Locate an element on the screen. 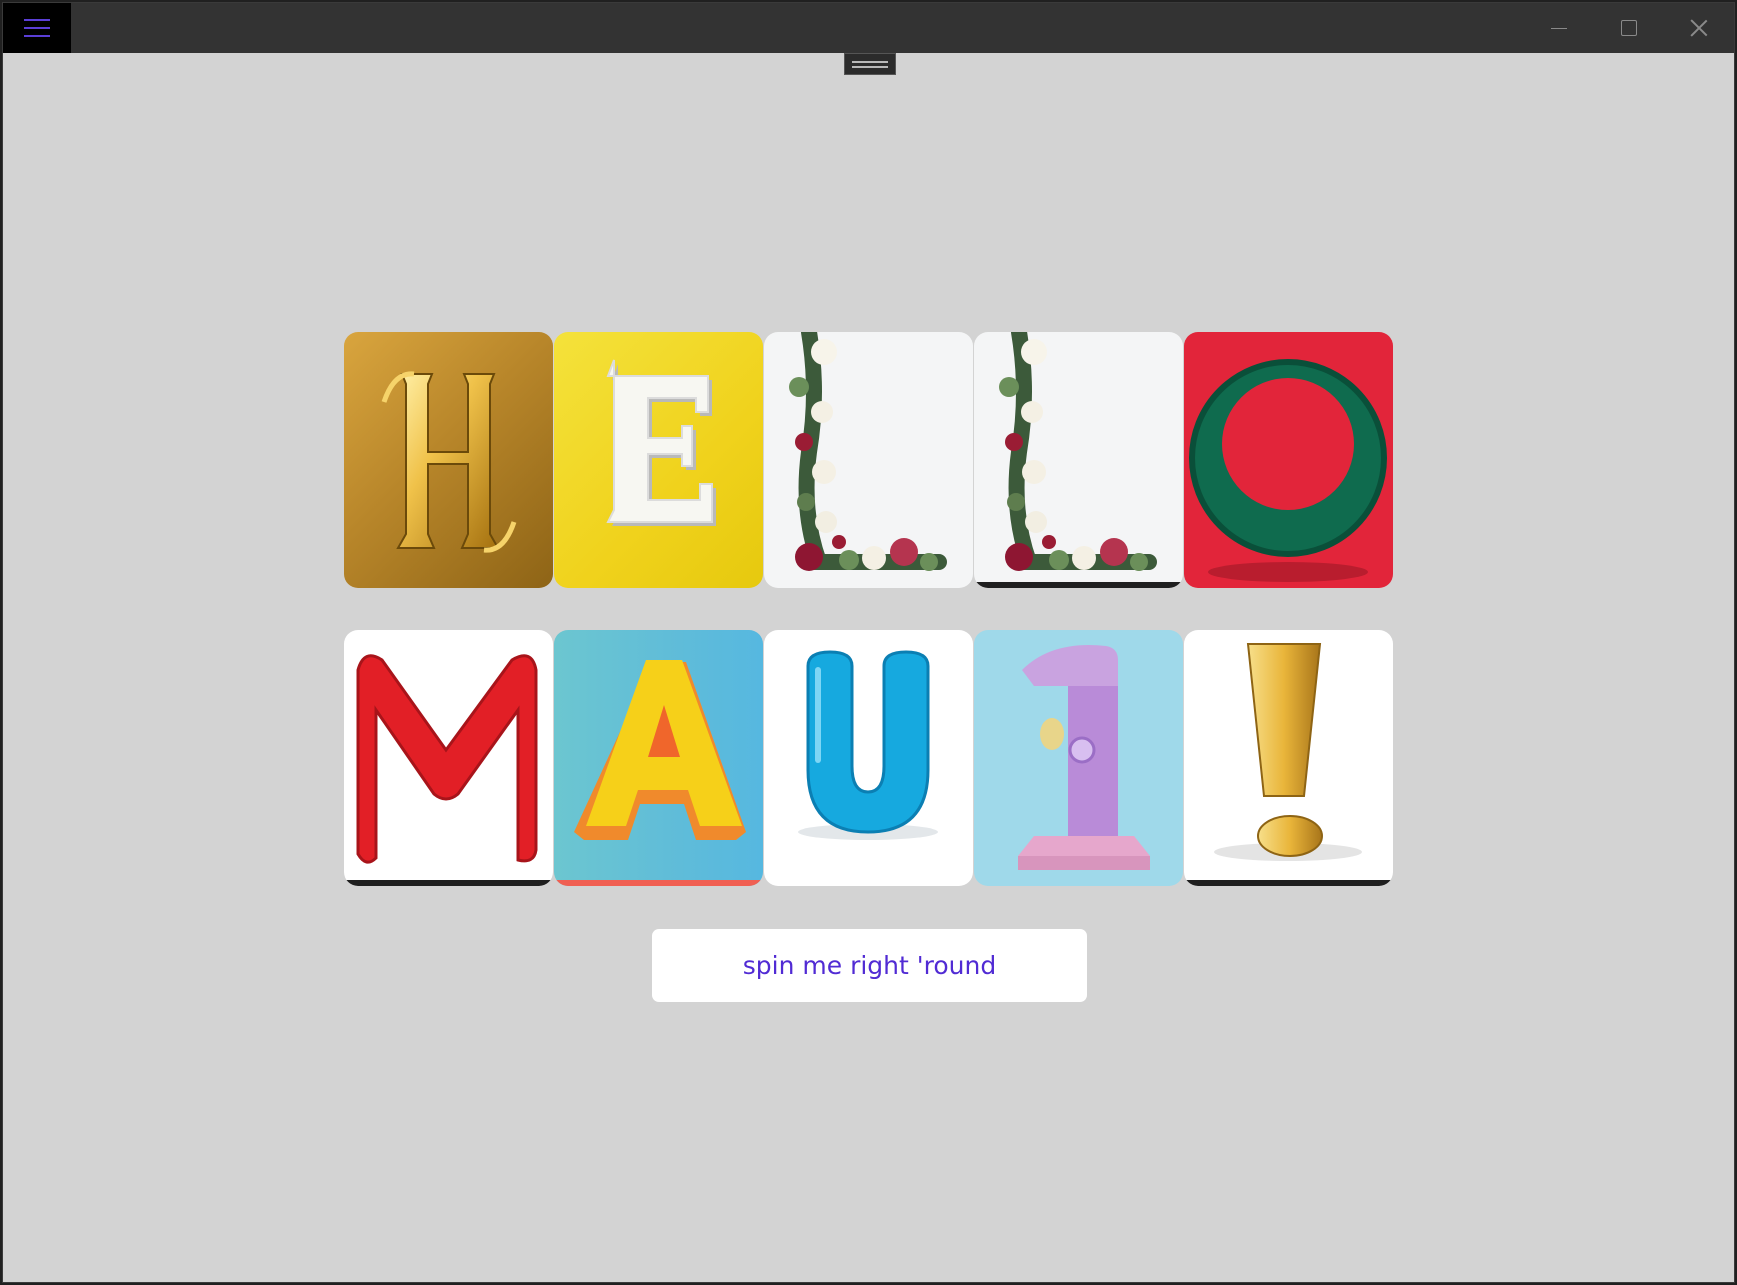 This screenshot has width=1737, height=1285. close-icon is located at coordinates (1699, 28).